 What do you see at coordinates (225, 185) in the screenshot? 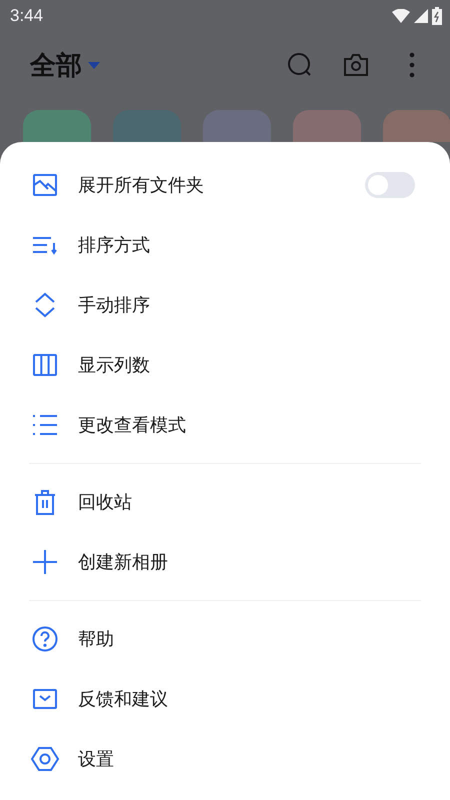
I see `menu-item: 展开所有文件夹` at bounding box center [225, 185].